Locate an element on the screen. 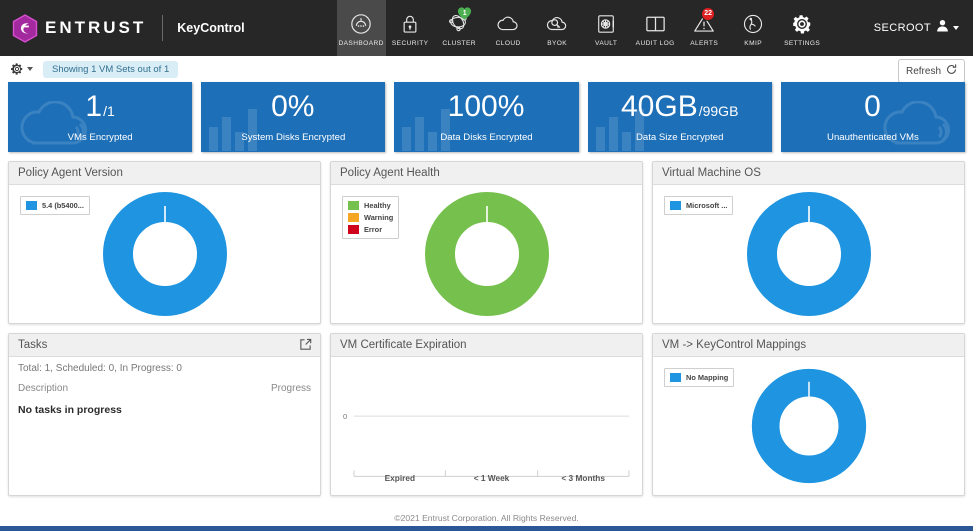 The height and width of the screenshot is (531, 973). tasks-empty-message: No tasks in progress is located at coordinates (70, 410).